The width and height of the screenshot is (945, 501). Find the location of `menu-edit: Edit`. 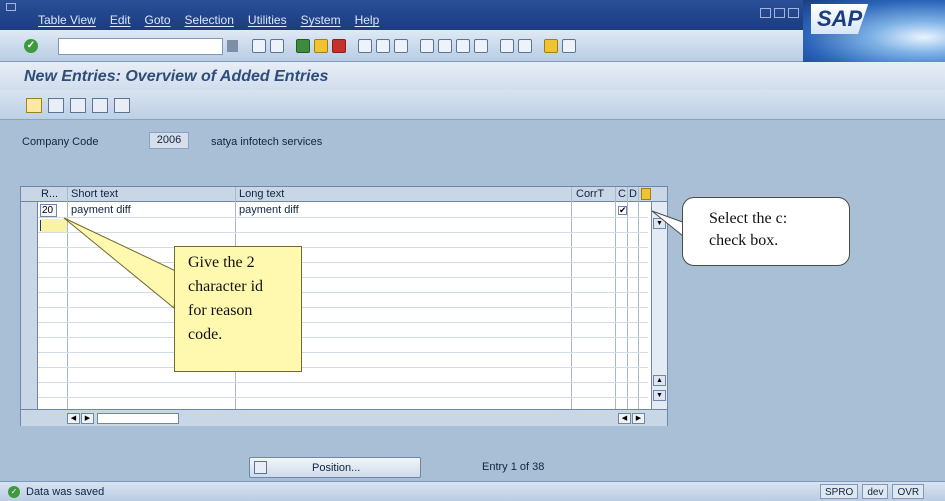

menu-edit: Edit is located at coordinates (120, 20).